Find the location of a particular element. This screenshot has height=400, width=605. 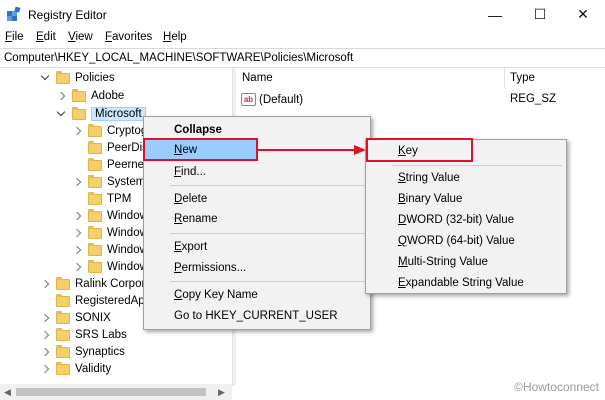

tree-horizontal-scrollbar: ◀ ▶ is located at coordinates (116, 392).